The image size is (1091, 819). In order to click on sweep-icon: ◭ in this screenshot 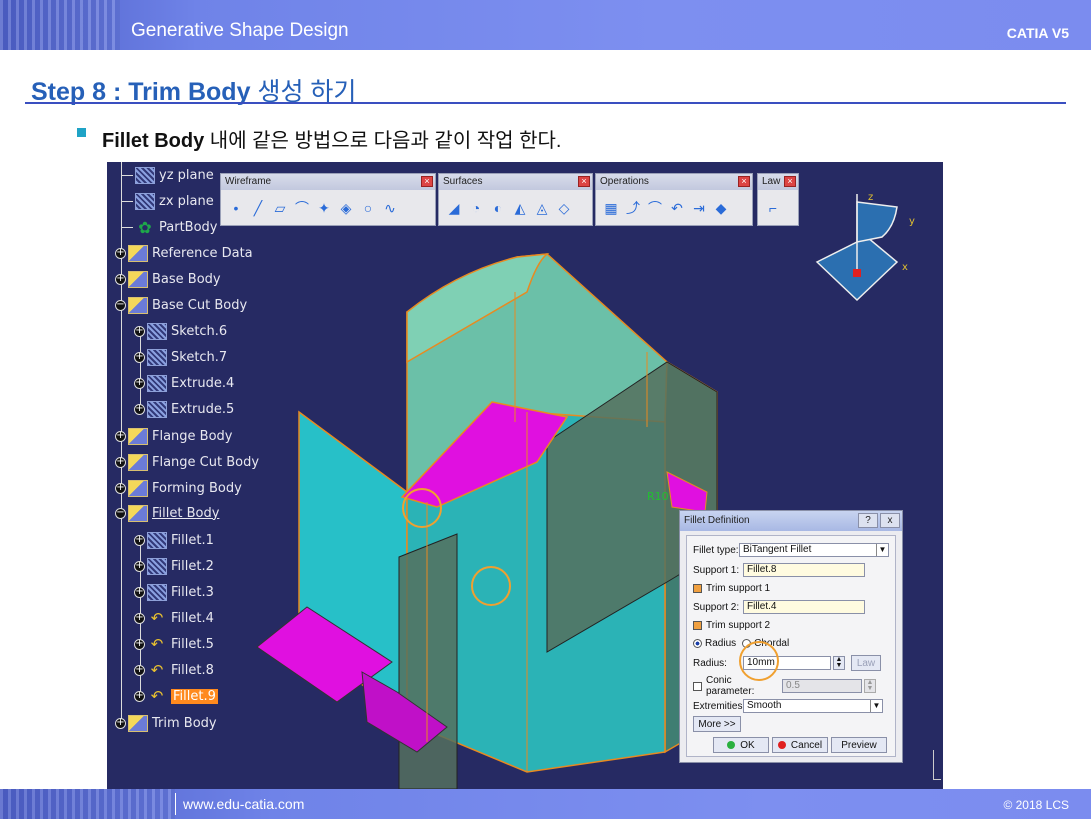, I will do `click(520, 208)`.